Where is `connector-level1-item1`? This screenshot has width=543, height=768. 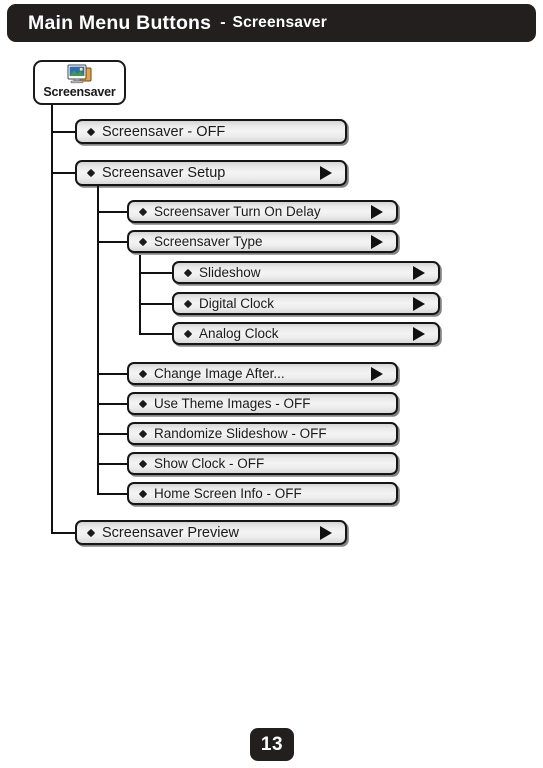 connector-level1-item1 is located at coordinates (63, 132).